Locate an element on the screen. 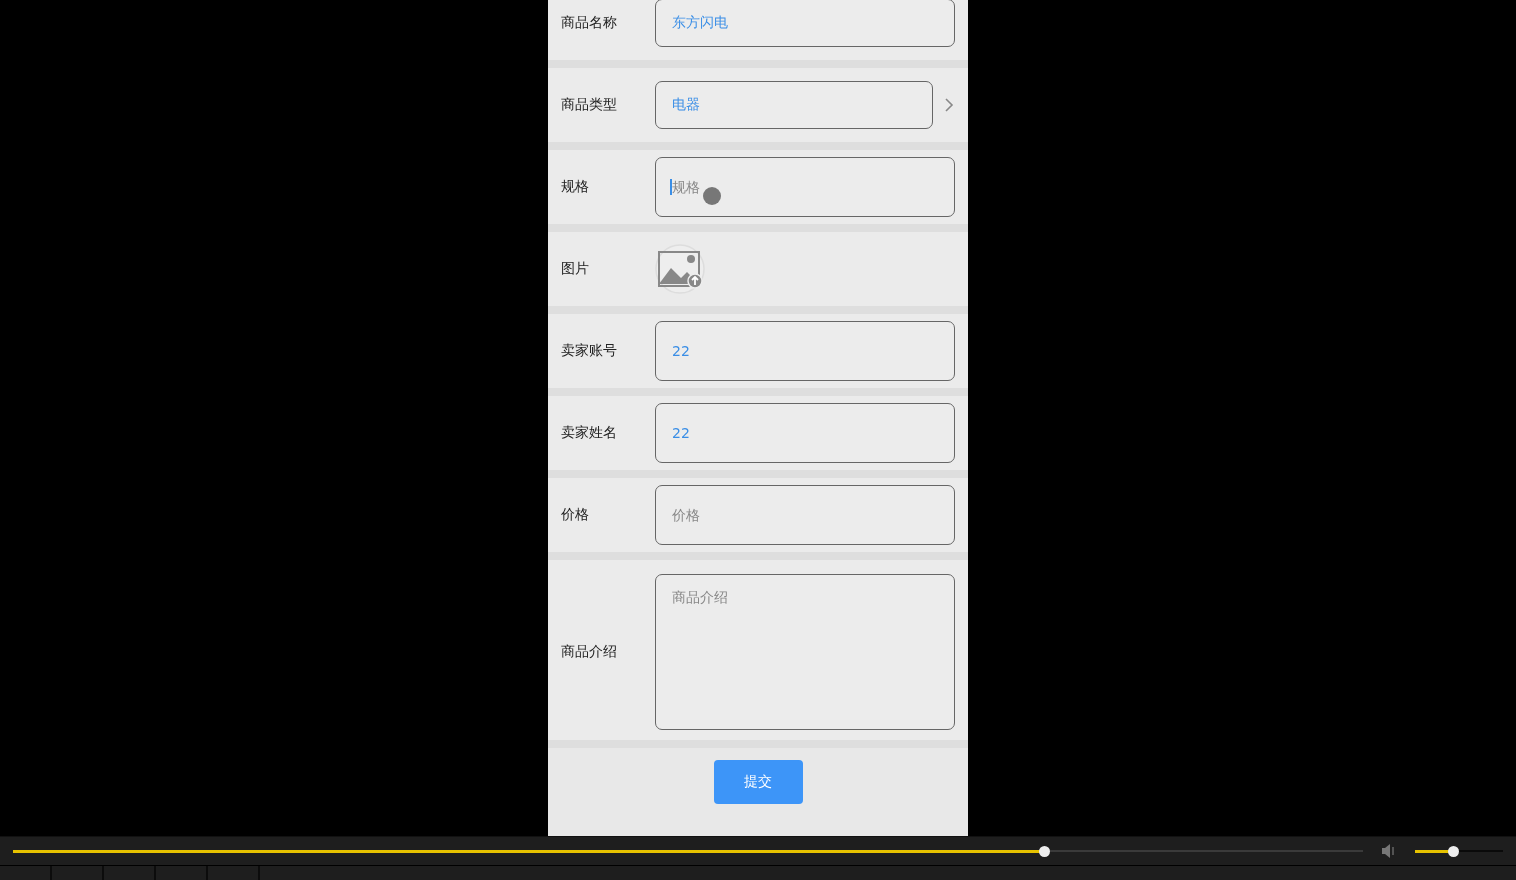 The width and height of the screenshot is (1516, 880). progress-handle is located at coordinates (1044, 851).